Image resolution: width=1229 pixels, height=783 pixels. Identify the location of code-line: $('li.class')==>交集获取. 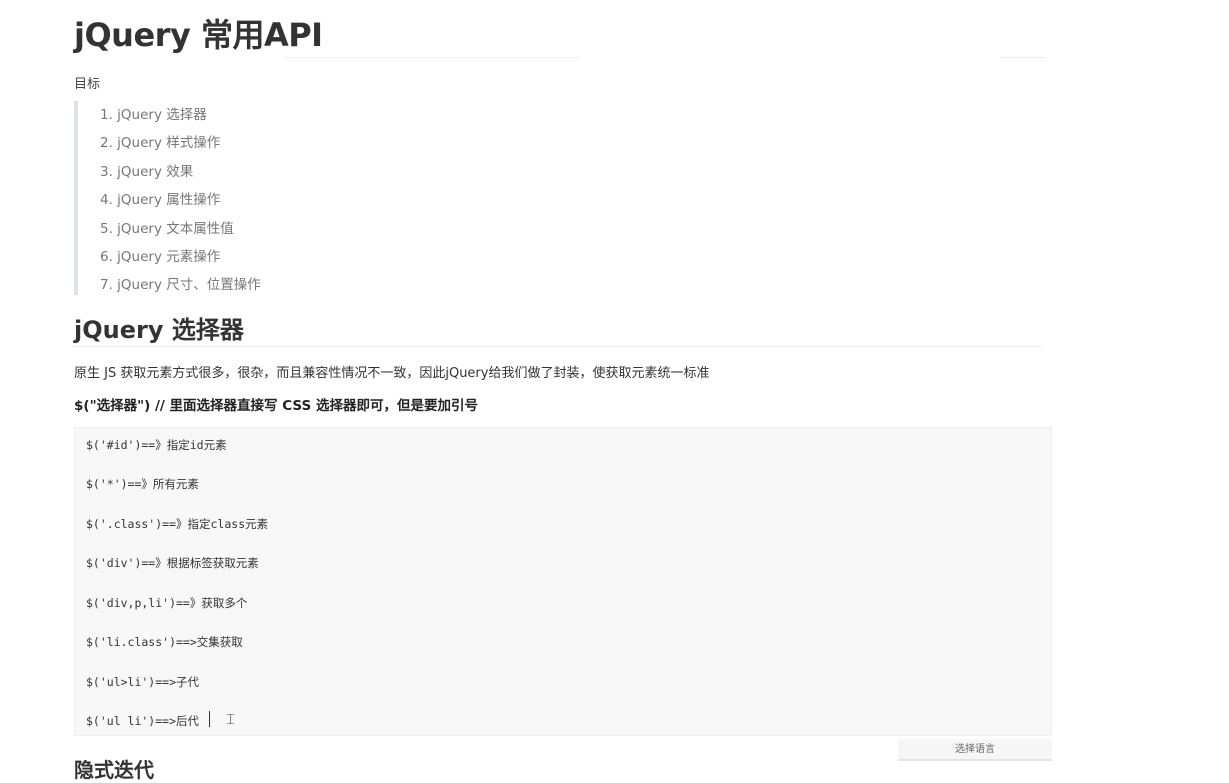
(164, 642).